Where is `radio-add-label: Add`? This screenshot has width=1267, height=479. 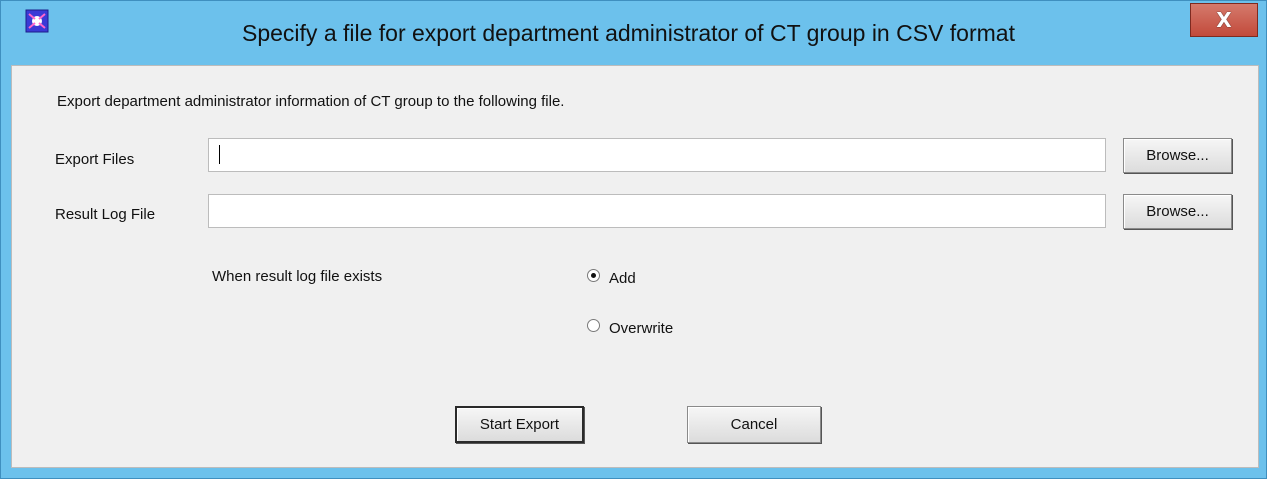
radio-add-label: Add is located at coordinates (622, 278).